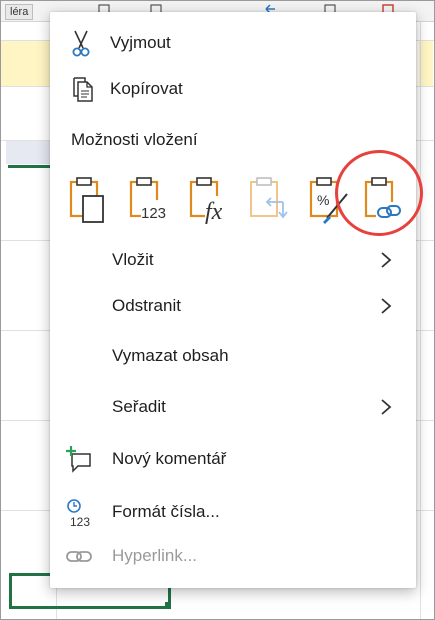 The width and height of the screenshot is (435, 620). I want to click on menu-item-delete: Odstranit, so click(233, 306).